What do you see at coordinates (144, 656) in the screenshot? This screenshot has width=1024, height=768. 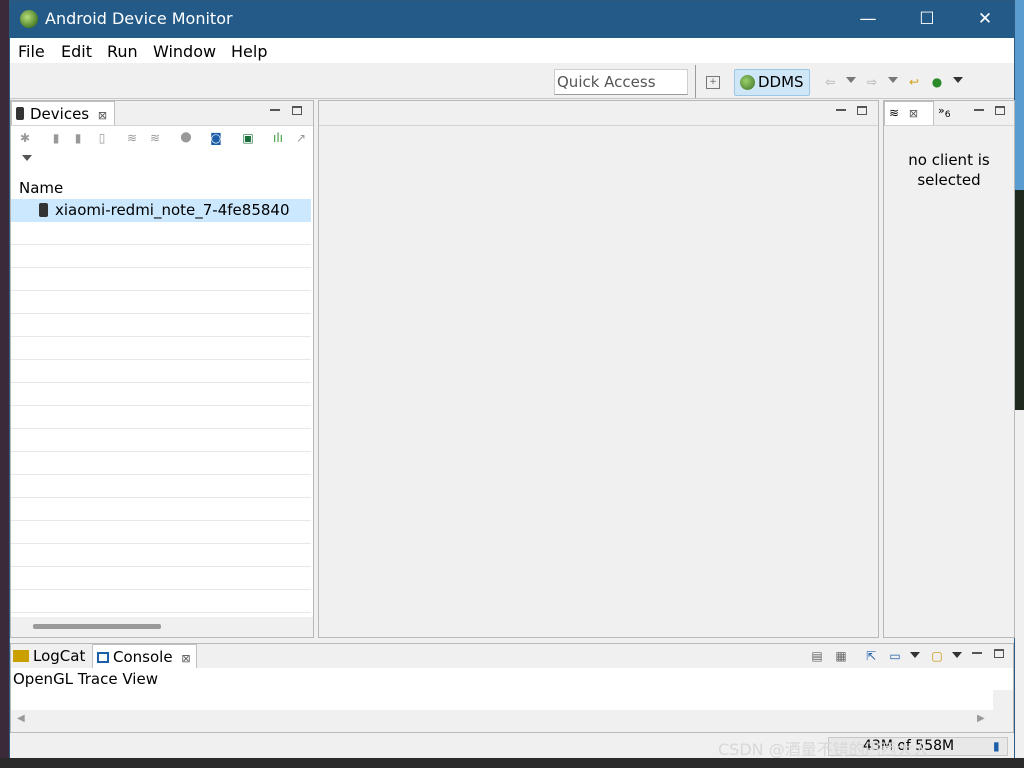 I see `tab-console: Console ⊠` at bounding box center [144, 656].